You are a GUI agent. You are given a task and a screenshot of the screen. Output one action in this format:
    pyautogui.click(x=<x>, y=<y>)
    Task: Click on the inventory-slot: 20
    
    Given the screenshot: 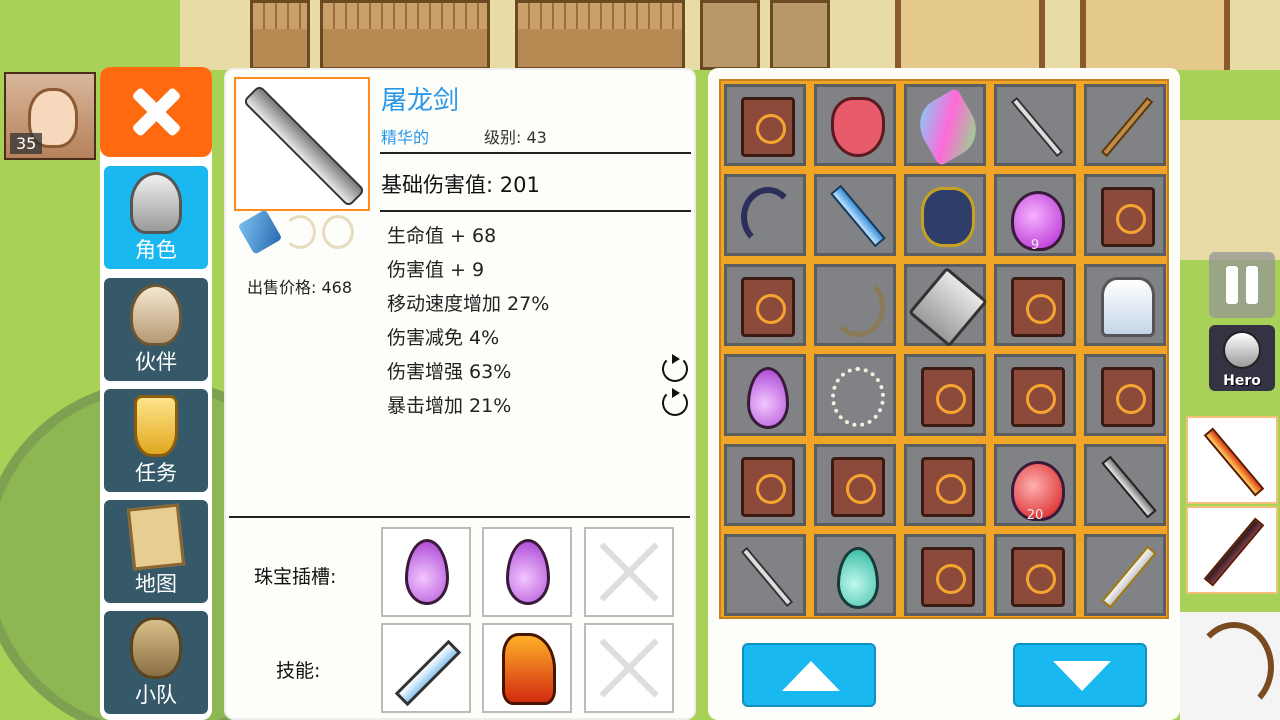 What is the action you would take?
    pyautogui.click(x=1035, y=485)
    